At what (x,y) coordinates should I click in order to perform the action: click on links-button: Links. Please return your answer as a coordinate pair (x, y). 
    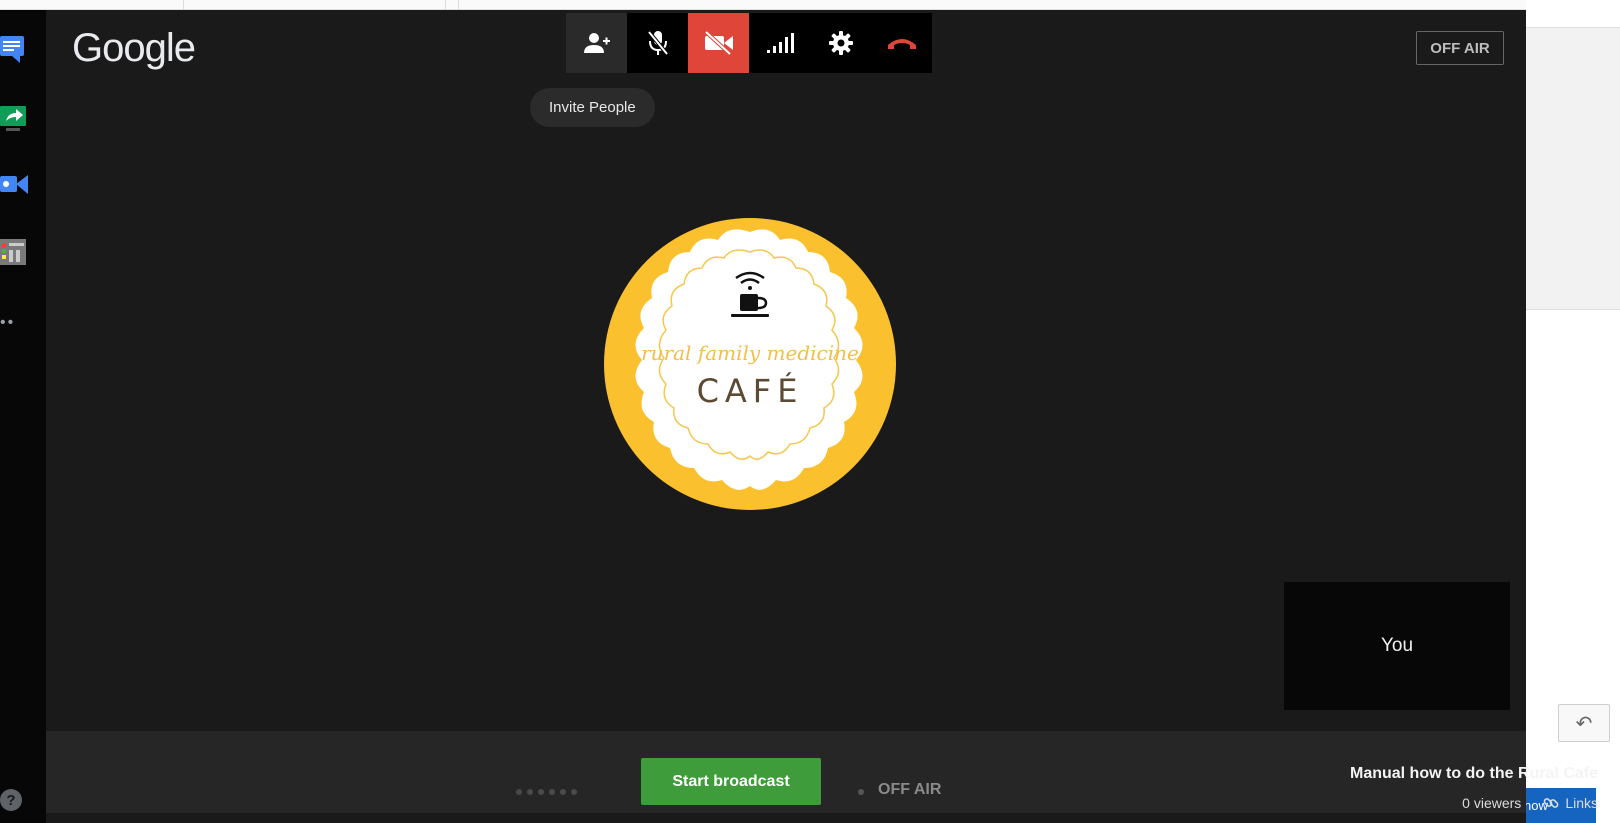
    Looking at the image, I should click on (1570, 803).